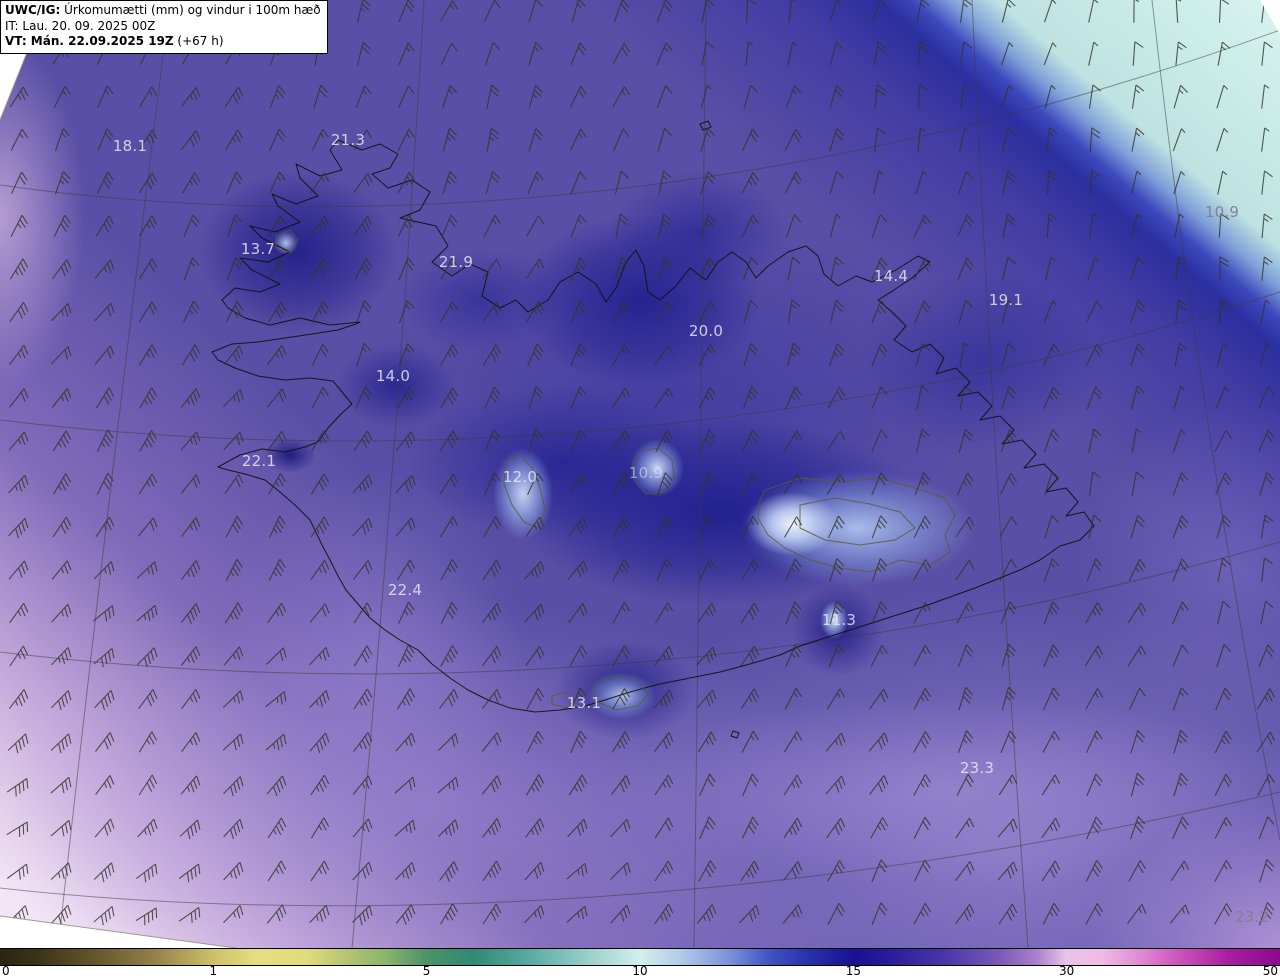  What do you see at coordinates (163, 42) in the screenshot?
I see `title-line-valid-time: VT: Mán. 22.09.2025 19Z (+67 h)` at bounding box center [163, 42].